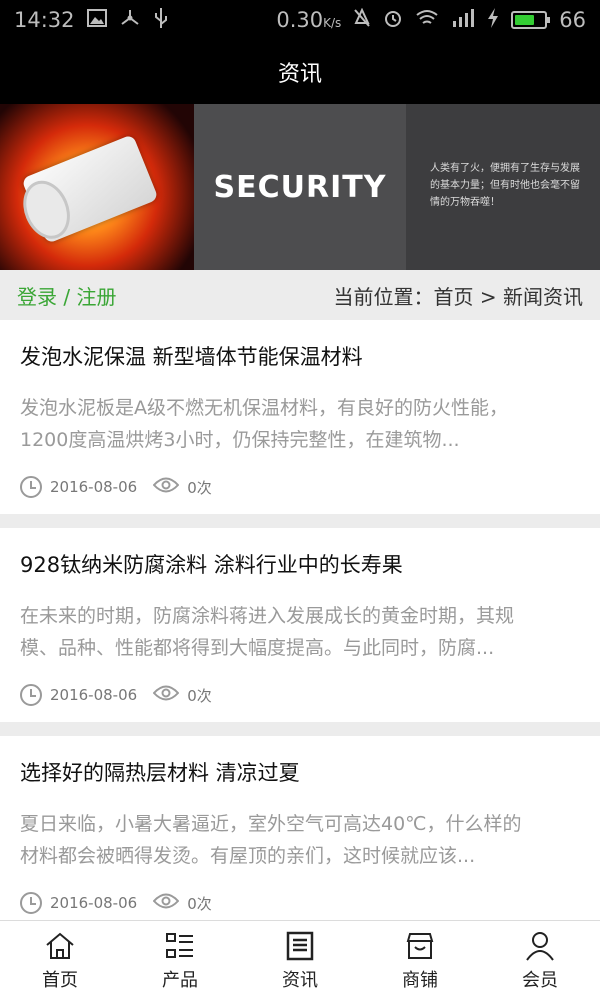 This screenshot has width=600, height=1000. Describe the element at coordinates (161, 20) in the screenshot. I see `usb-icon` at that location.